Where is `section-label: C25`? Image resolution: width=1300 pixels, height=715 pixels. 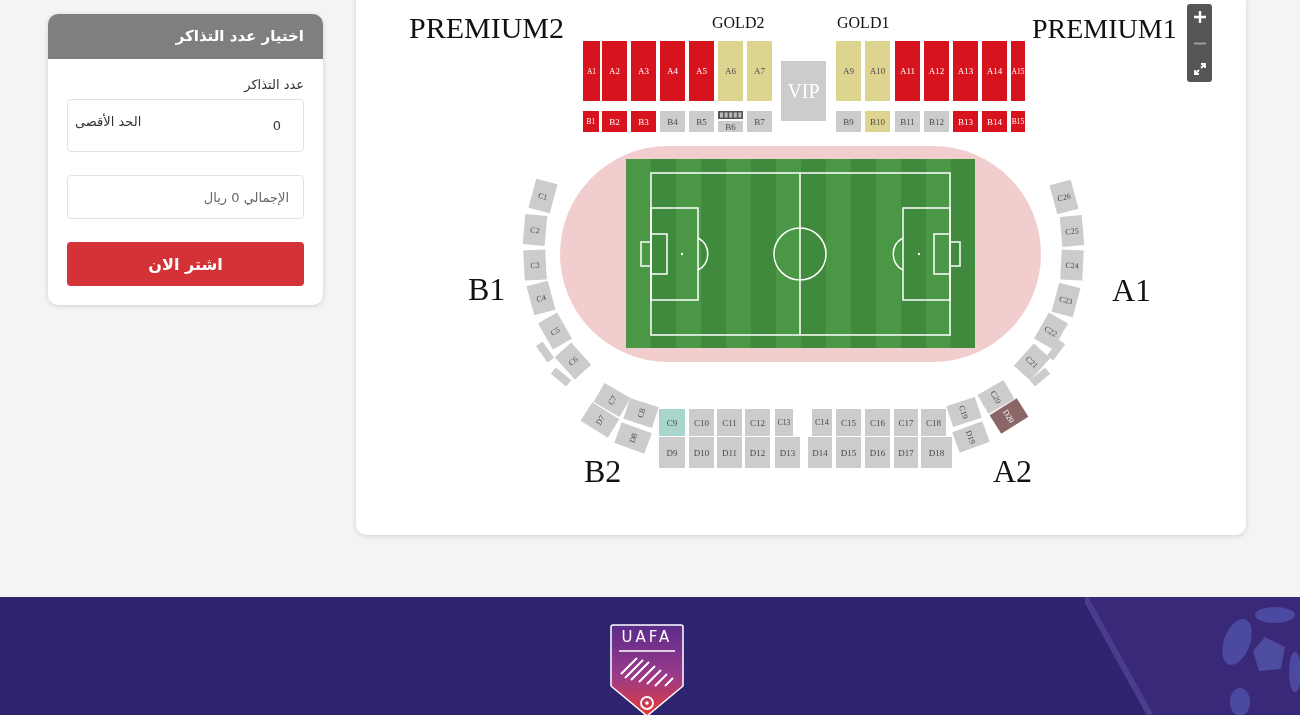 section-label: C25 is located at coordinates (1072, 231).